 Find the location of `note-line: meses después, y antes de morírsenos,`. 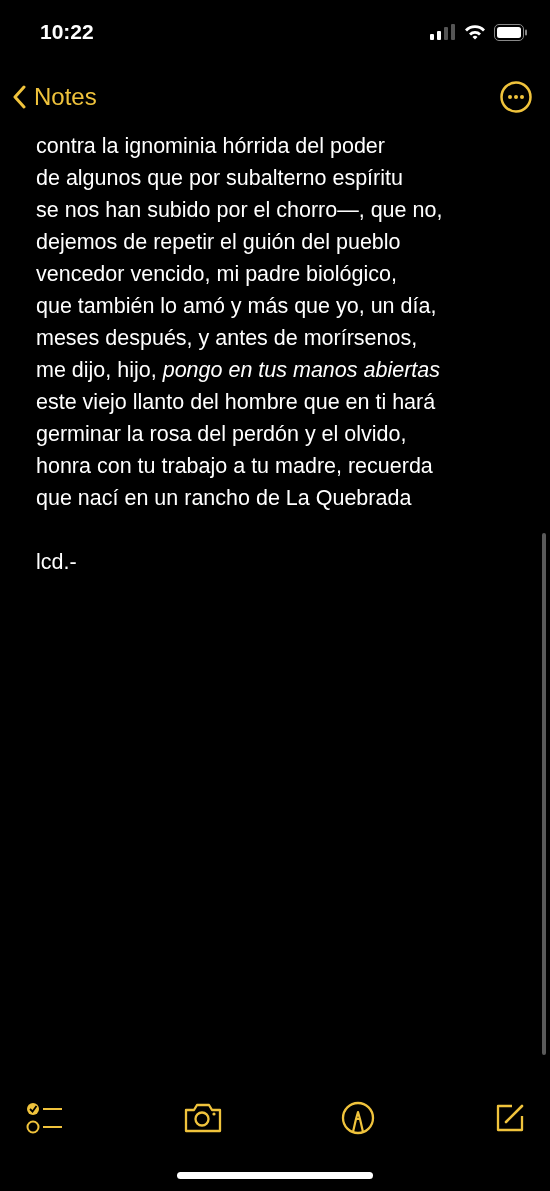

note-line: meses después, y antes de morírsenos, is located at coordinates (227, 338).